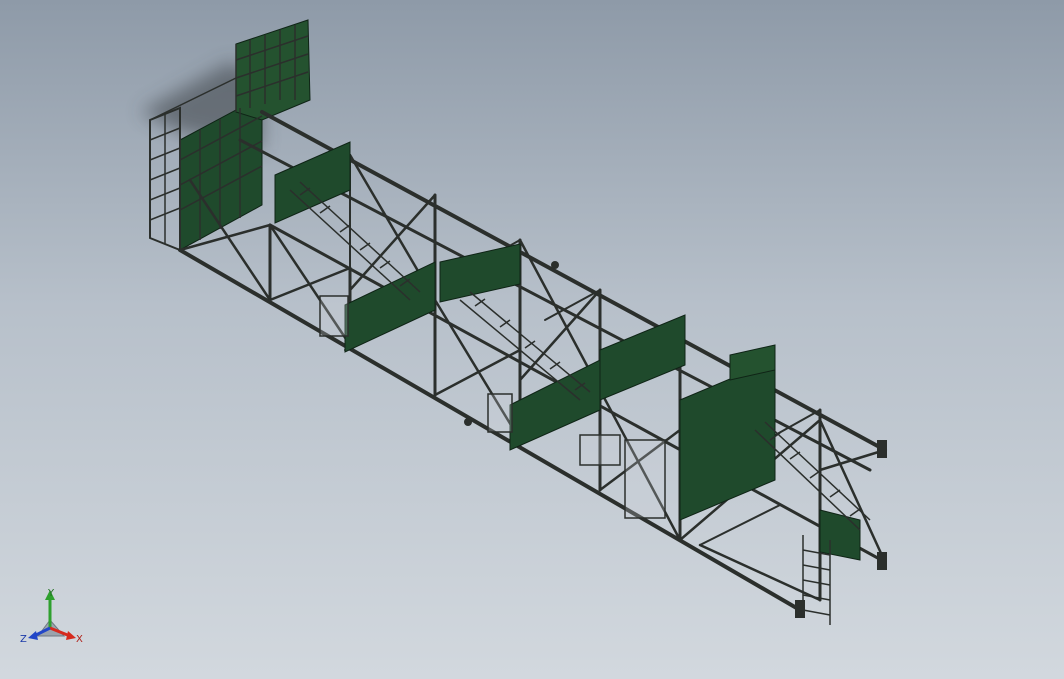 Image resolution: width=1064 pixels, height=679 pixels. I want to click on x-axis-label: X, so click(79, 639).